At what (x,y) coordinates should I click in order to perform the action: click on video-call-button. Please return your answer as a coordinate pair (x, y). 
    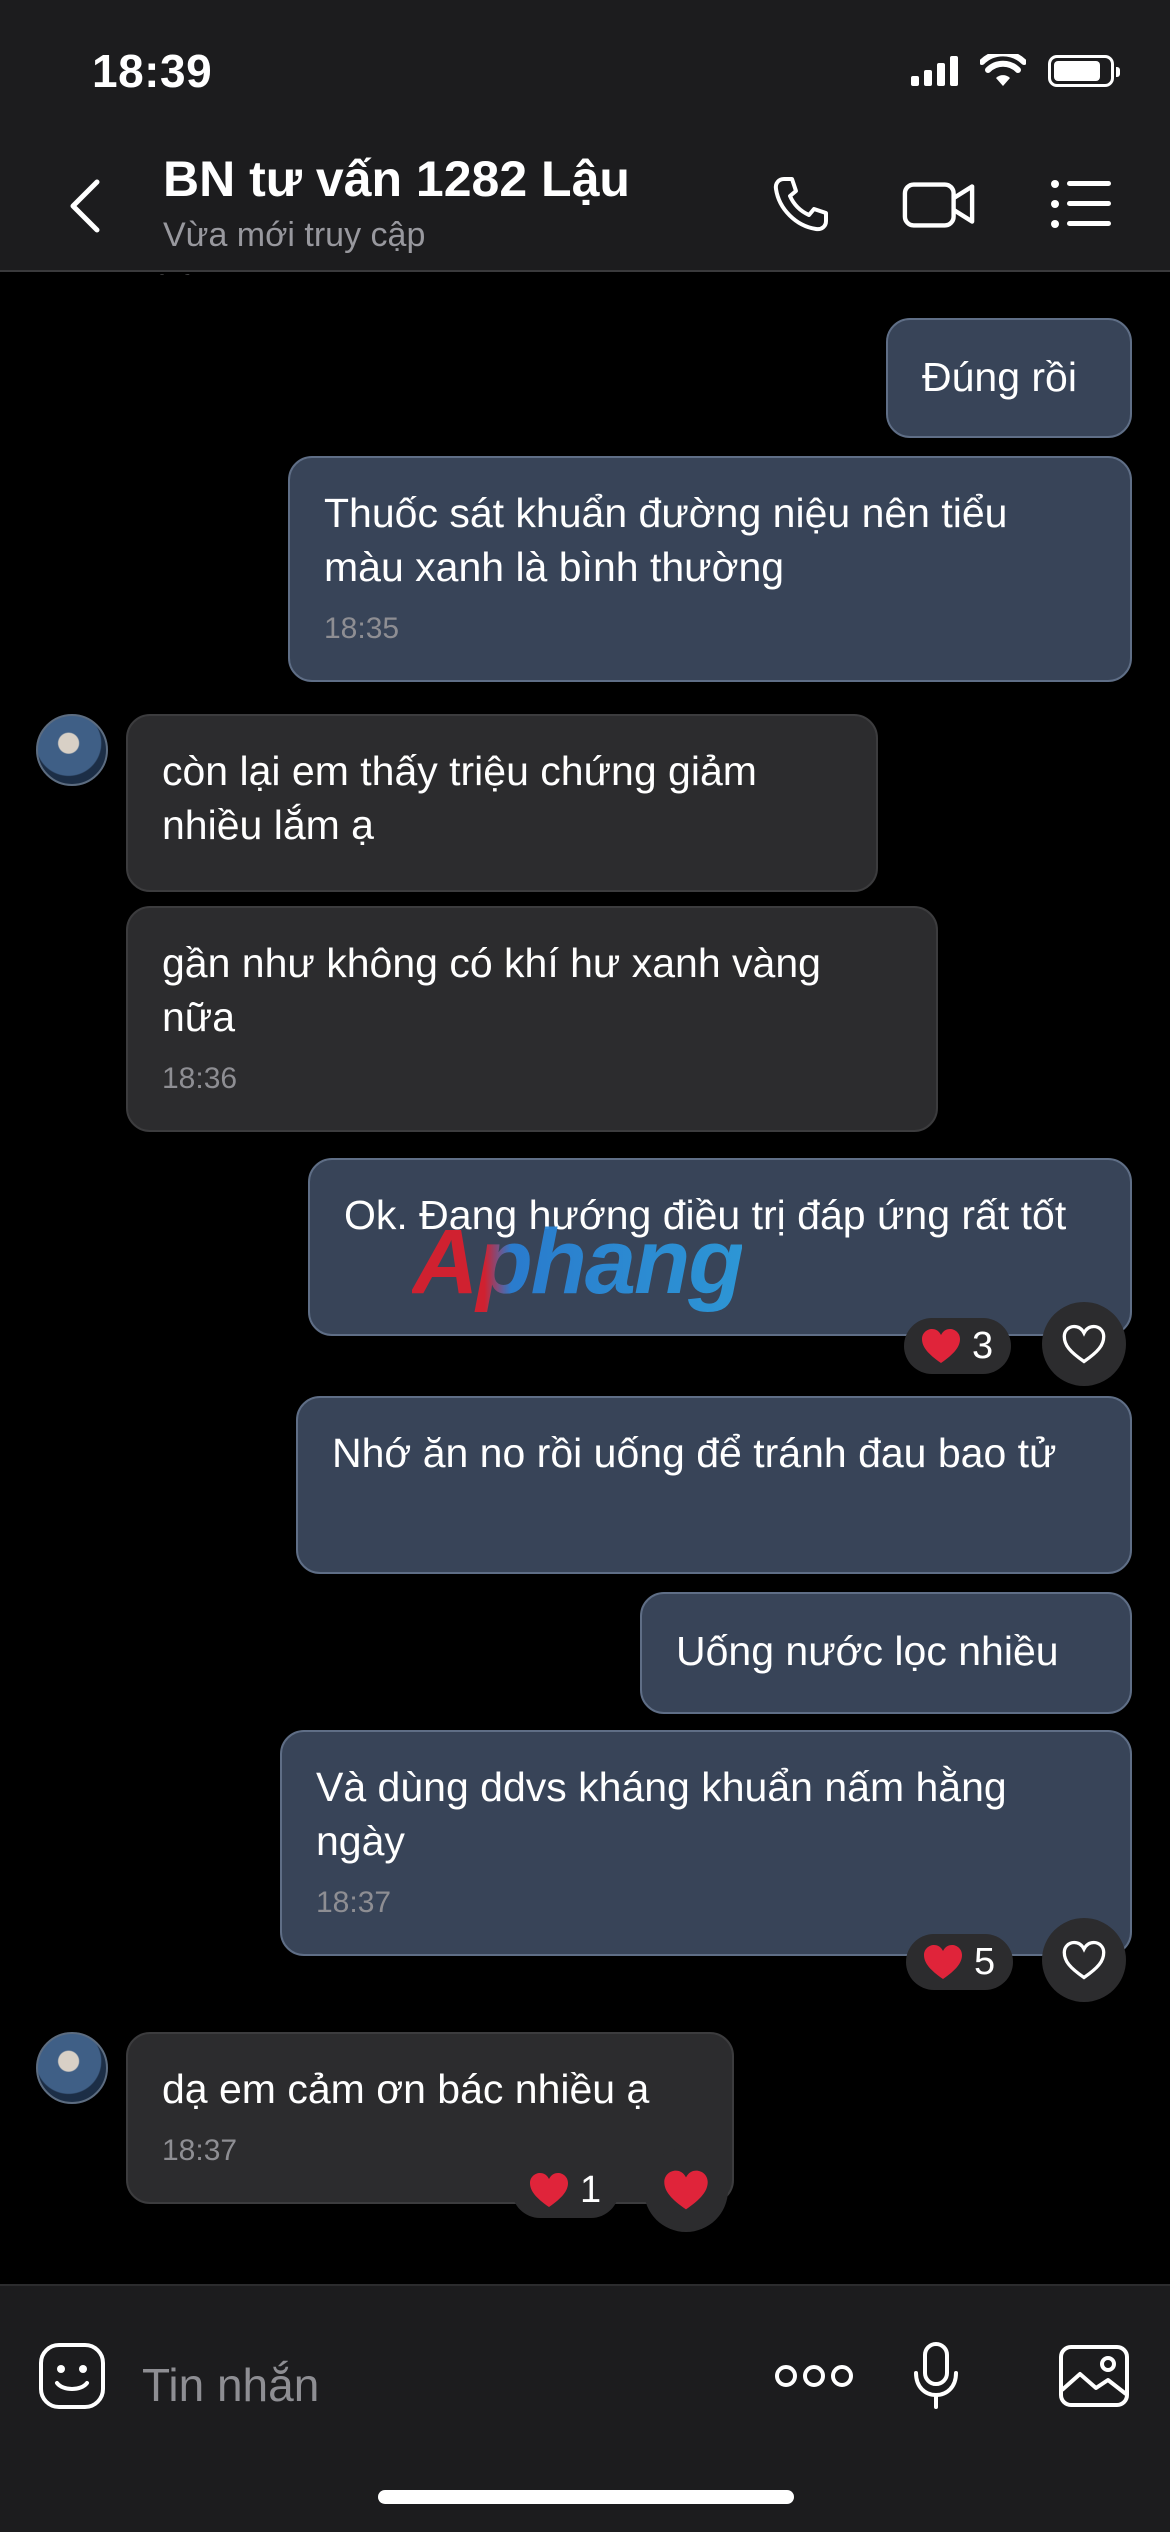
    Looking at the image, I should click on (939, 204).